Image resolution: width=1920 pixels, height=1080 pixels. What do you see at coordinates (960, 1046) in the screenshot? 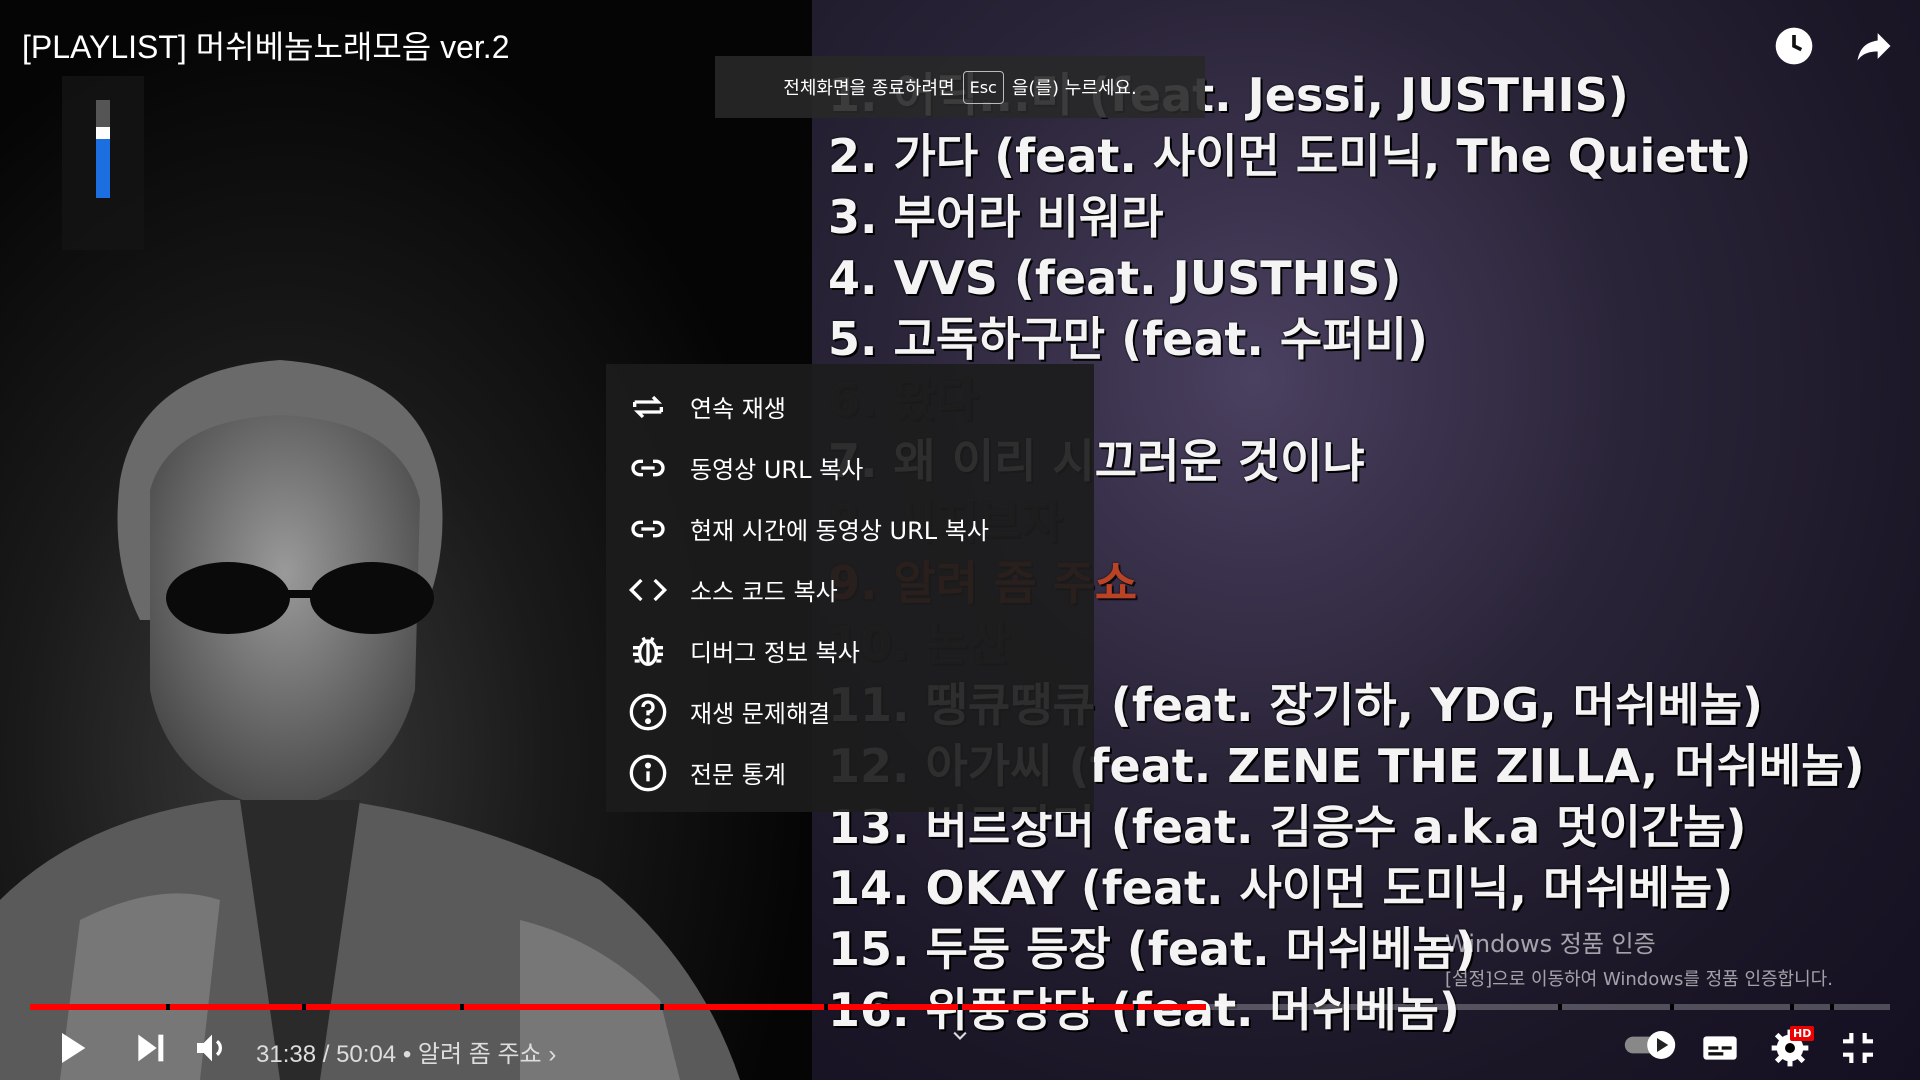
I see `player-controls: 31:38 / 50:04 • 알려 좀 주쇼 › HD` at bounding box center [960, 1046].